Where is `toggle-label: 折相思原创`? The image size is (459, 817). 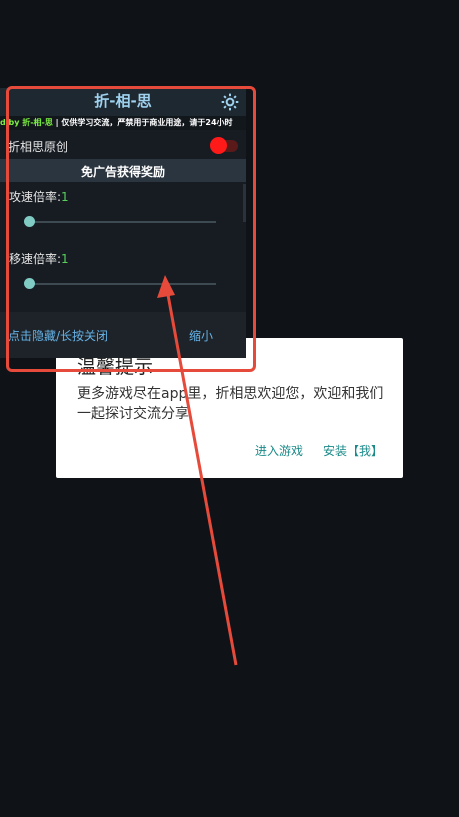
toggle-label: 折相思原创 is located at coordinates (38, 147).